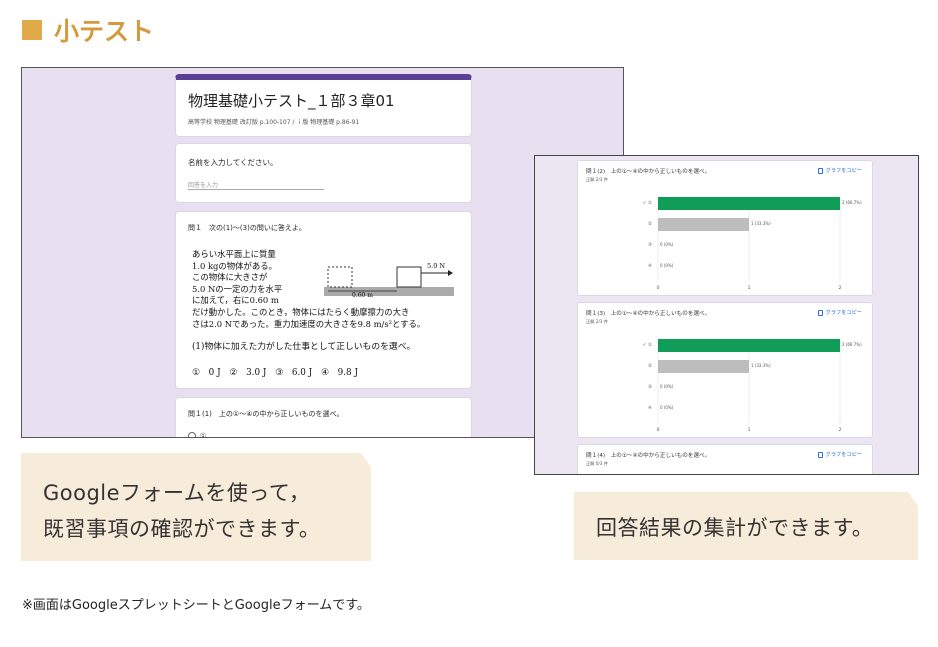 The width and height of the screenshot is (938, 647). I want to click on caption-line: 既習事項の確認ができます。, so click(182, 529).